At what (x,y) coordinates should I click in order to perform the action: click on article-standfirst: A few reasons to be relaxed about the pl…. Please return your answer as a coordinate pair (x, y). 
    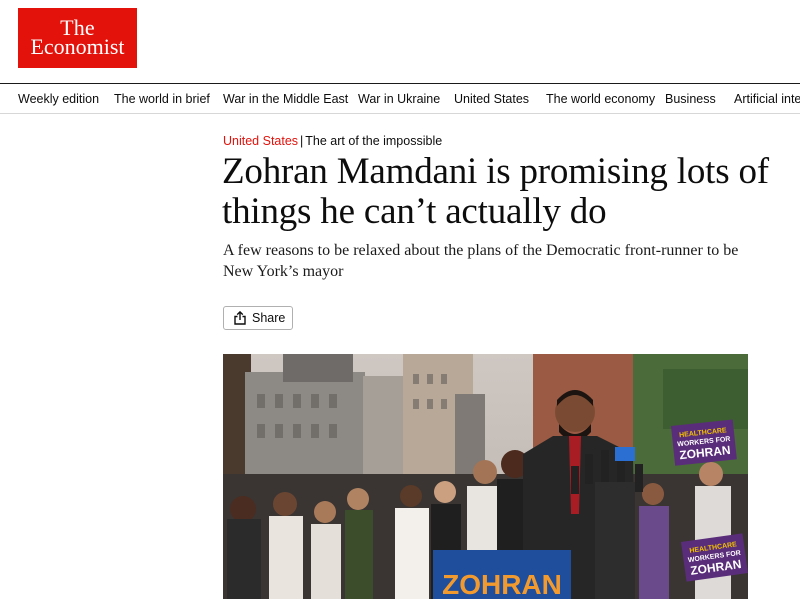
    Looking at the image, I should click on (481, 261).